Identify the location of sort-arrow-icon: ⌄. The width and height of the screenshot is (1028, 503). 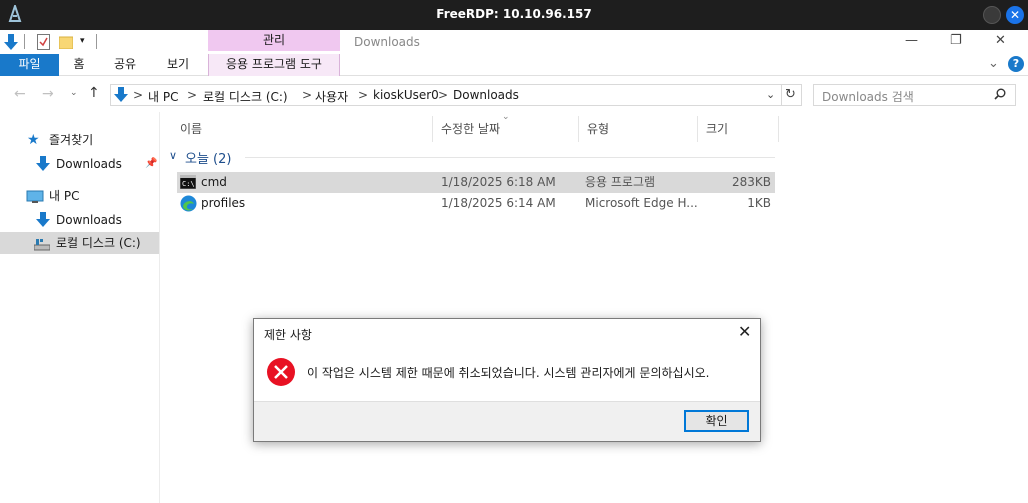
(506, 117).